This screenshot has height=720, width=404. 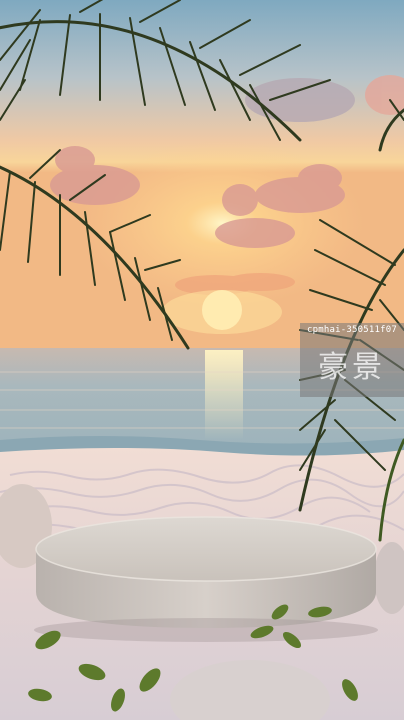 What do you see at coordinates (206, 579) in the screenshot?
I see `stone-podium` at bounding box center [206, 579].